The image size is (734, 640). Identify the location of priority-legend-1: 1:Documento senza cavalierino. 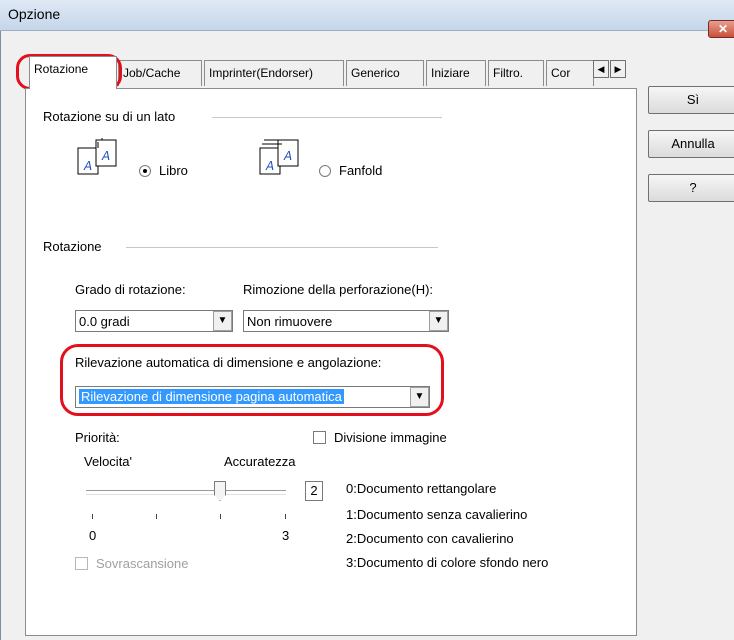
(437, 514).